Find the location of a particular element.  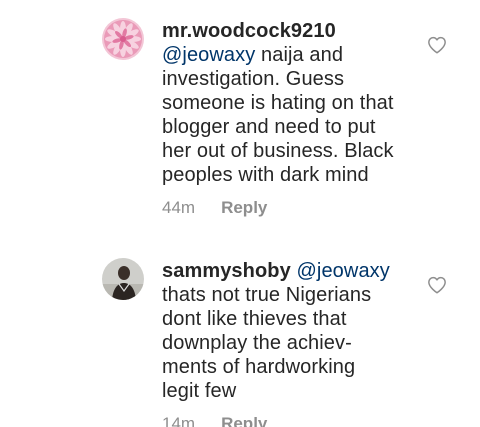

comment-text-line: someone is hating on that is located at coordinates (278, 103).